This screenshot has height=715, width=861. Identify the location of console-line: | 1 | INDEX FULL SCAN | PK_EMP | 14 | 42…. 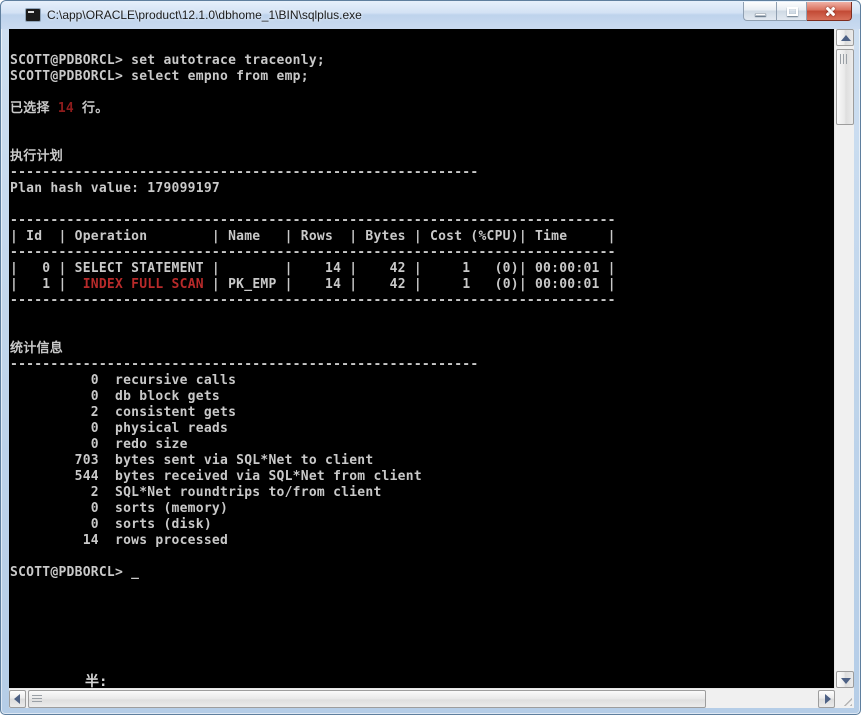
(313, 284).